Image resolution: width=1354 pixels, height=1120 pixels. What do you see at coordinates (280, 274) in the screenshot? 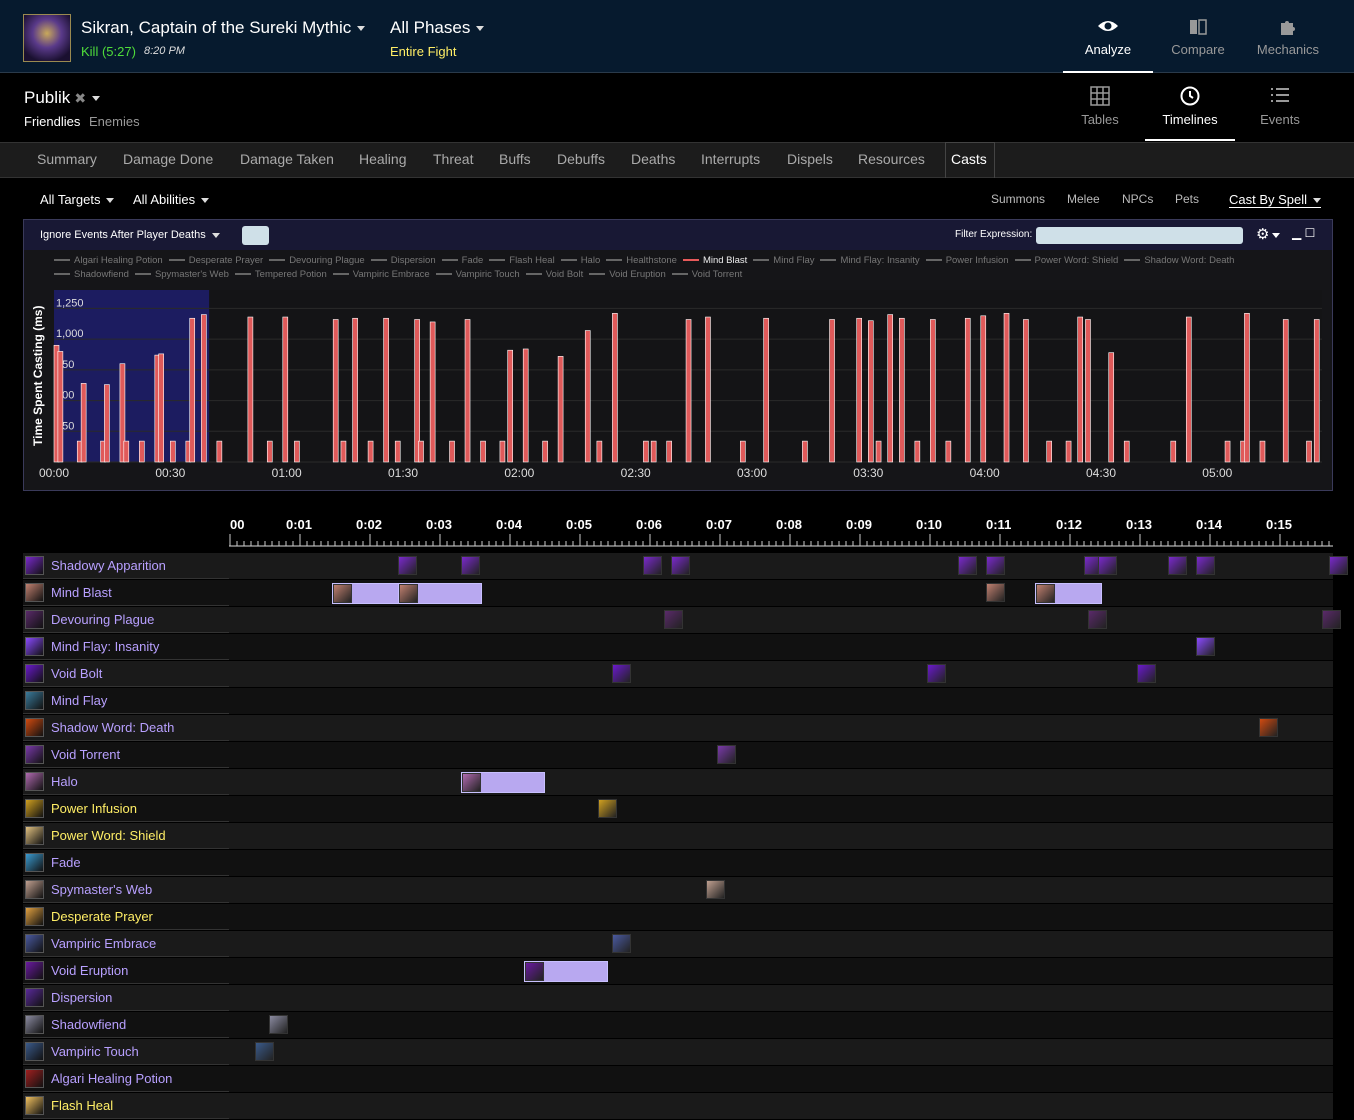
I see `legend-item: Tempered Potion` at bounding box center [280, 274].